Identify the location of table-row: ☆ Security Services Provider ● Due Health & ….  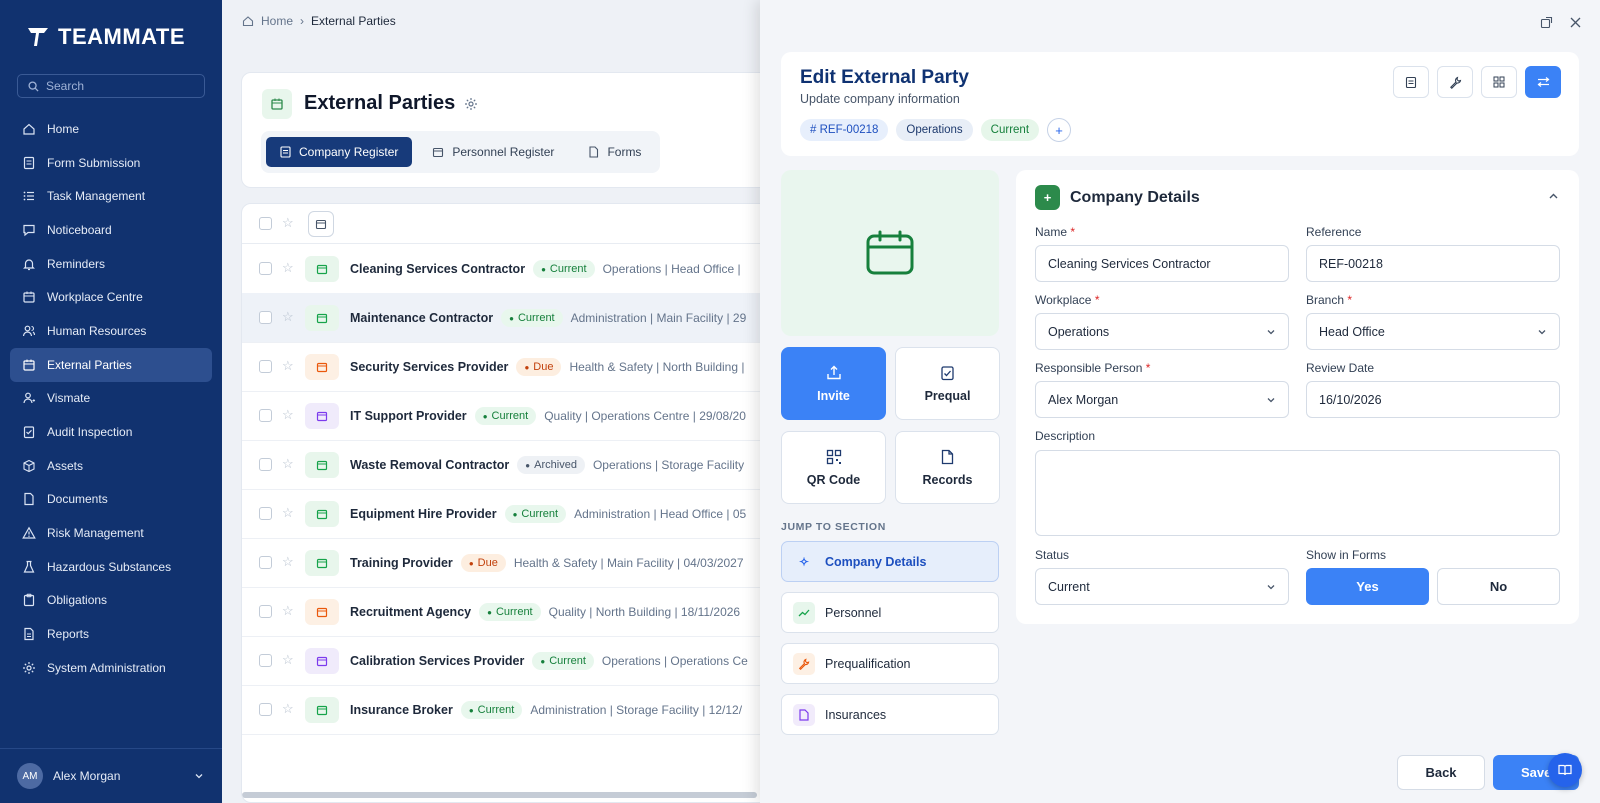
(511, 367).